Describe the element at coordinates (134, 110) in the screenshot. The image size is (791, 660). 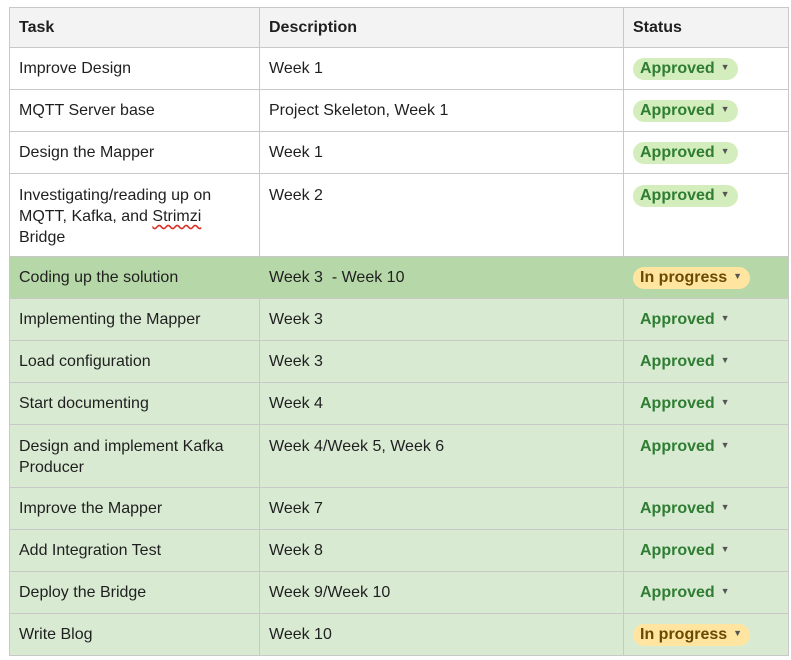
I see `task-cell: MQTT Server base` at that location.